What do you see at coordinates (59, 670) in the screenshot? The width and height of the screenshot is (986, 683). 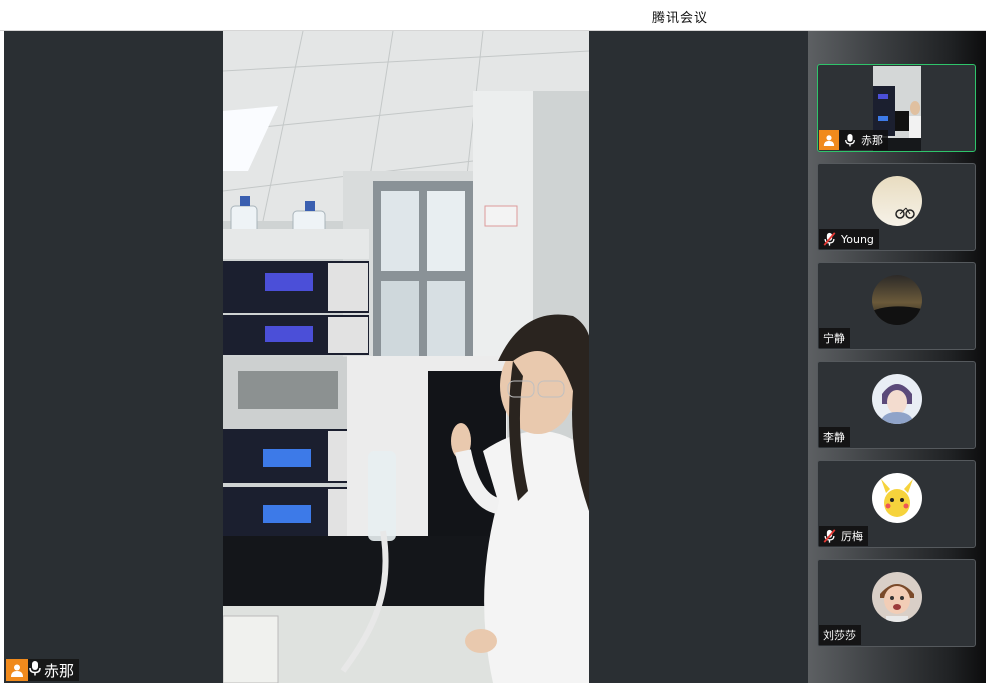 I see `main-speaker-name: 赤那` at bounding box center [59, 670].